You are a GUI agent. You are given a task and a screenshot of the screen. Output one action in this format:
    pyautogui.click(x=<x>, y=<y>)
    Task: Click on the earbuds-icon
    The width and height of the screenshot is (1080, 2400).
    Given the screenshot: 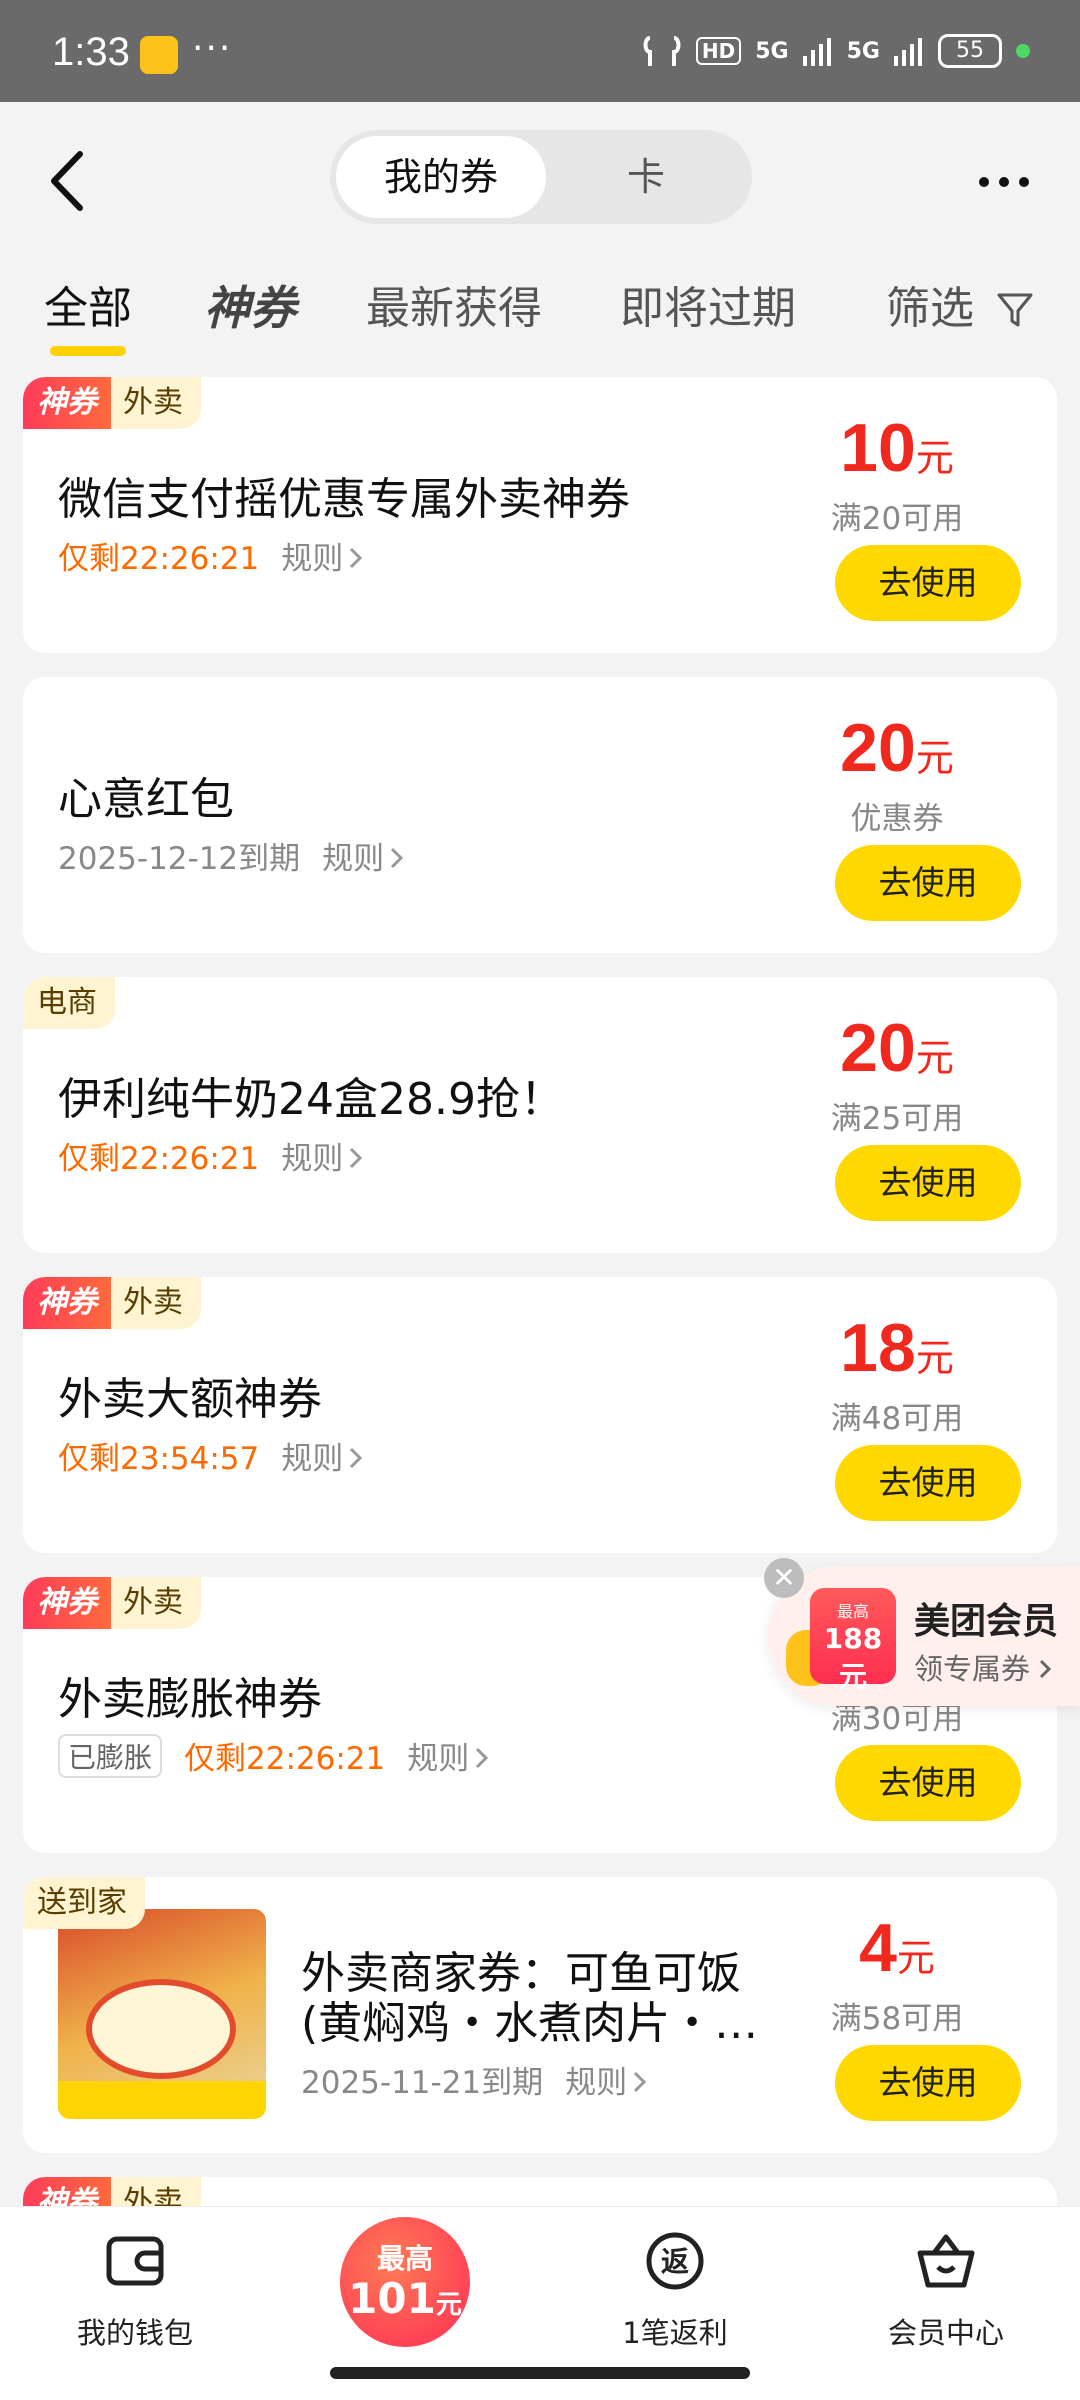 What is the action you would take?
    pyautogui.click(x=662, y=51)
    